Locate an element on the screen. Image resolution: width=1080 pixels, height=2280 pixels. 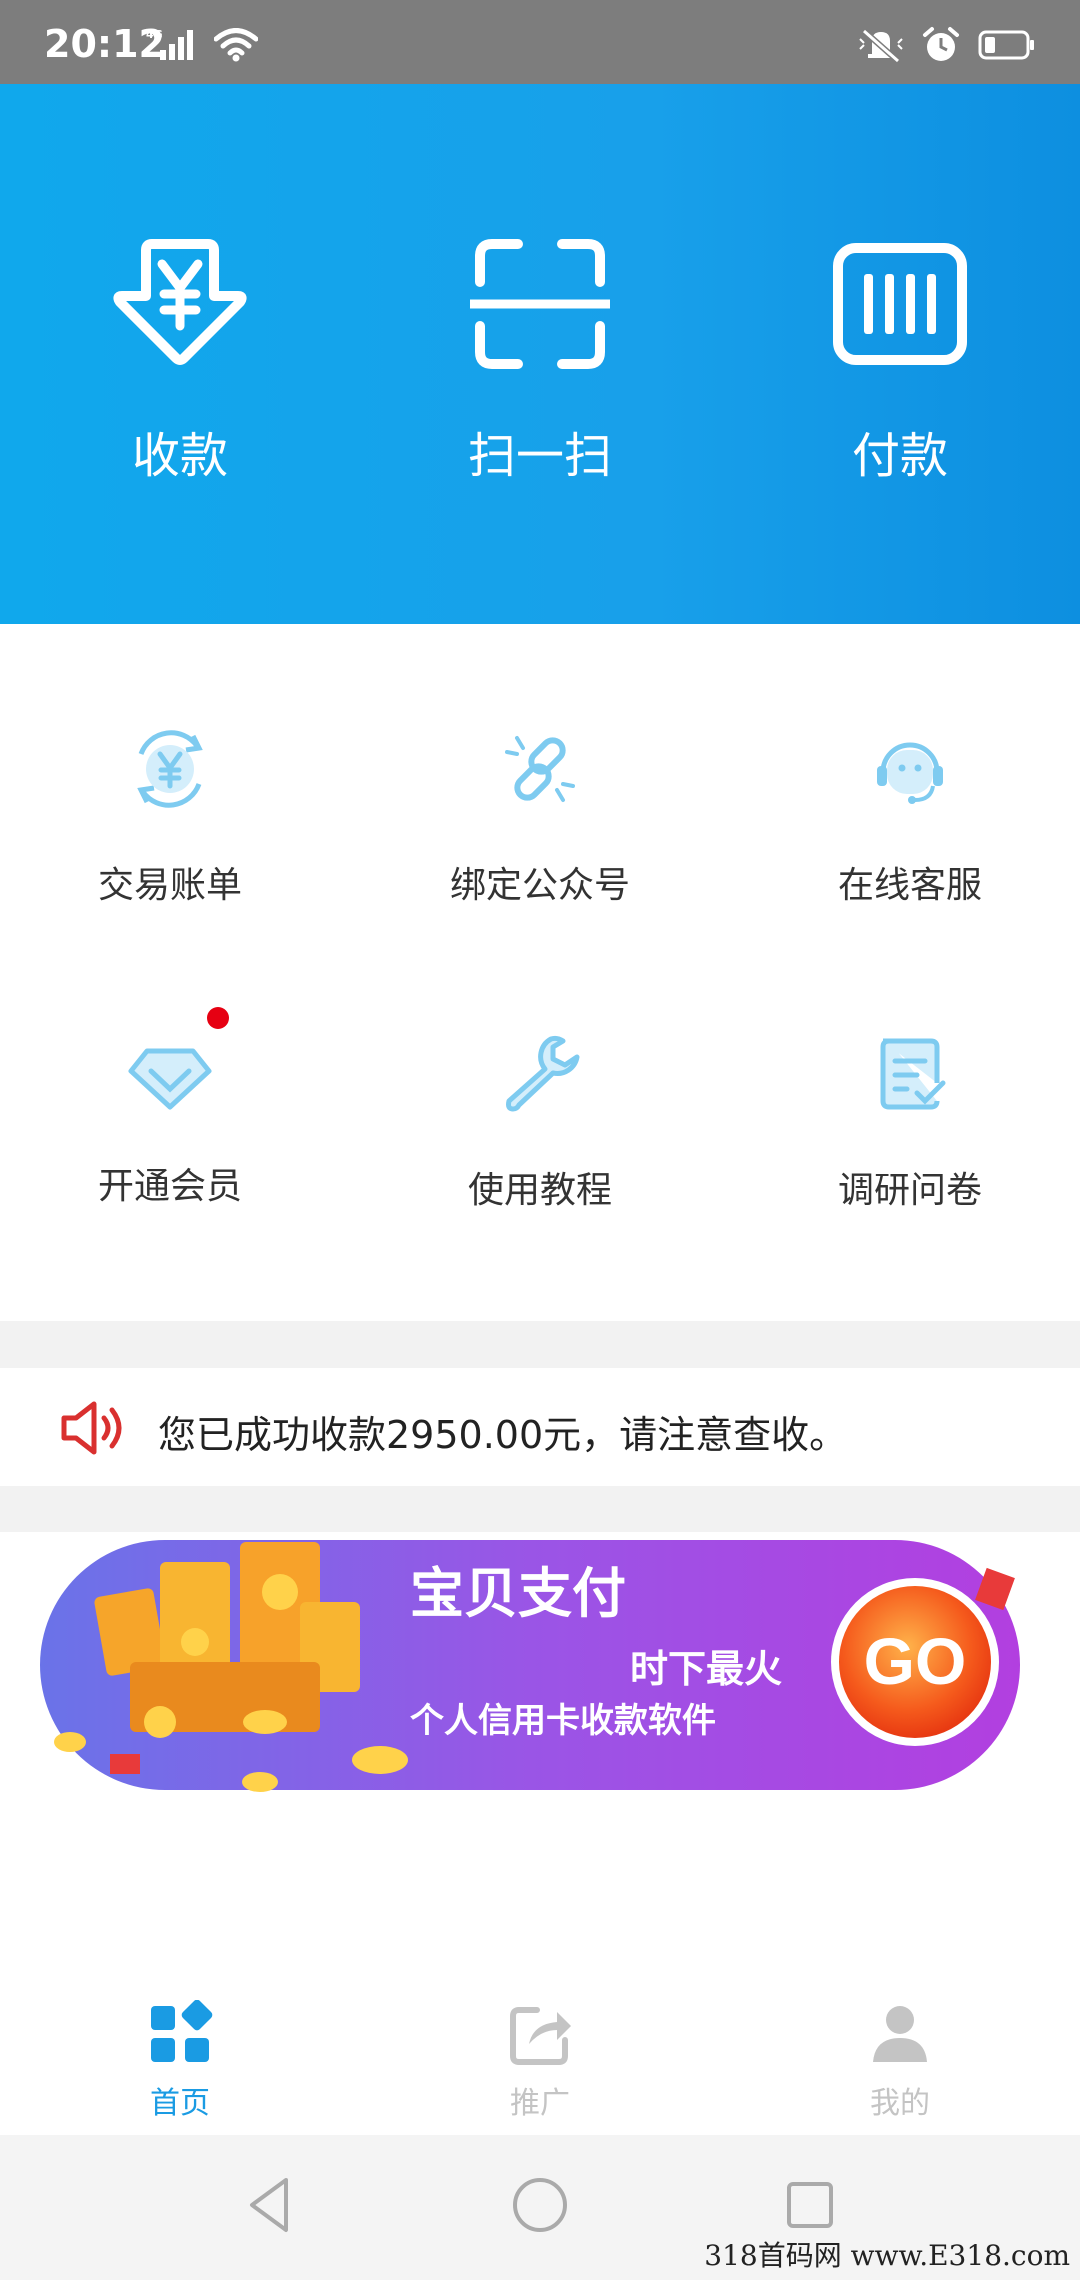
tab-mine-label: 我的 is located at coordinates (900, 2103).